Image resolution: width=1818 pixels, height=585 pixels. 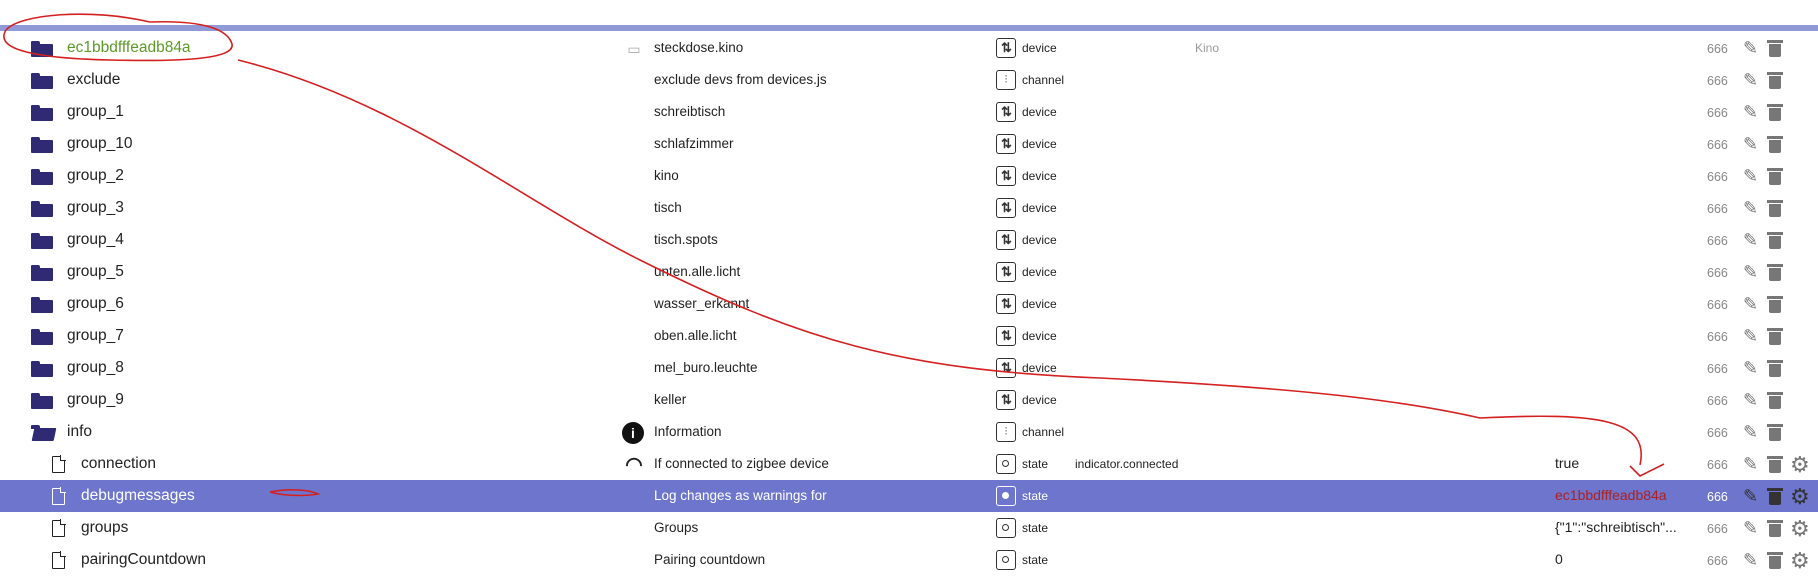 I want to click on object-id: pairingCountdown, so click(x=143, y=560).